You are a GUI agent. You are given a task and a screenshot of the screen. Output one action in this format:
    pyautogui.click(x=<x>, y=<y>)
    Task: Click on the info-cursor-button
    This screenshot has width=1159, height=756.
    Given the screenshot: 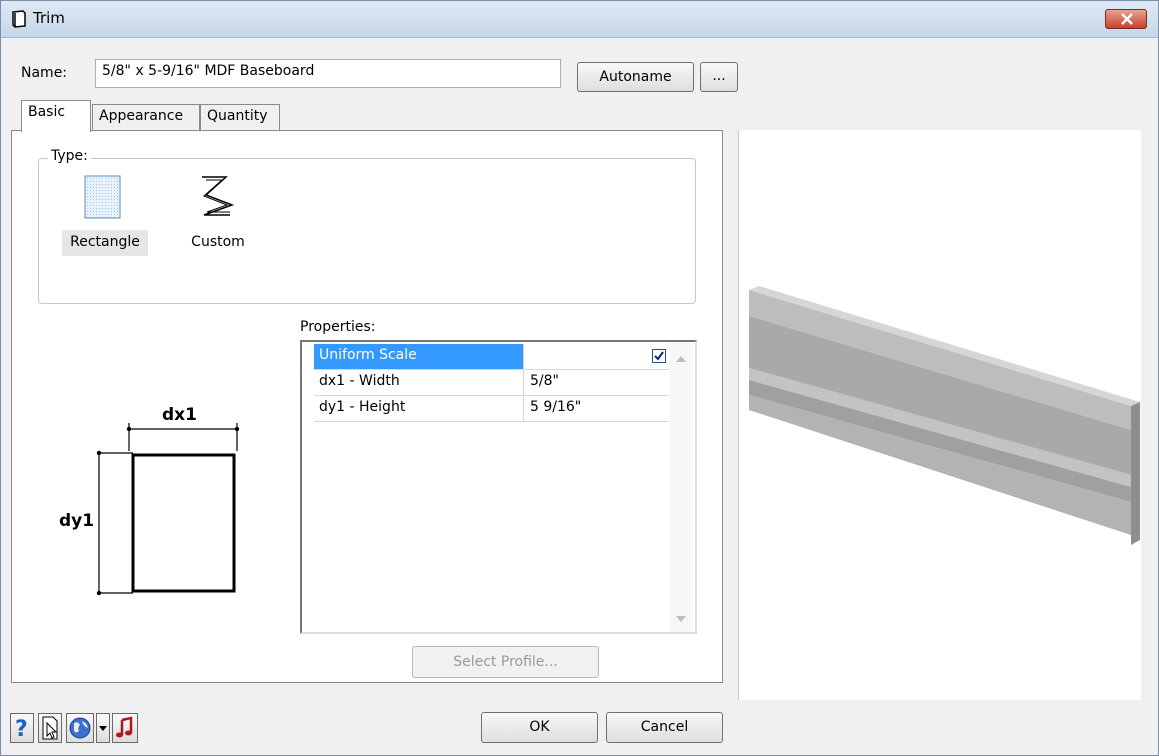 What is the action you would take?
    pyautogui.click(x=50, y=728)
    